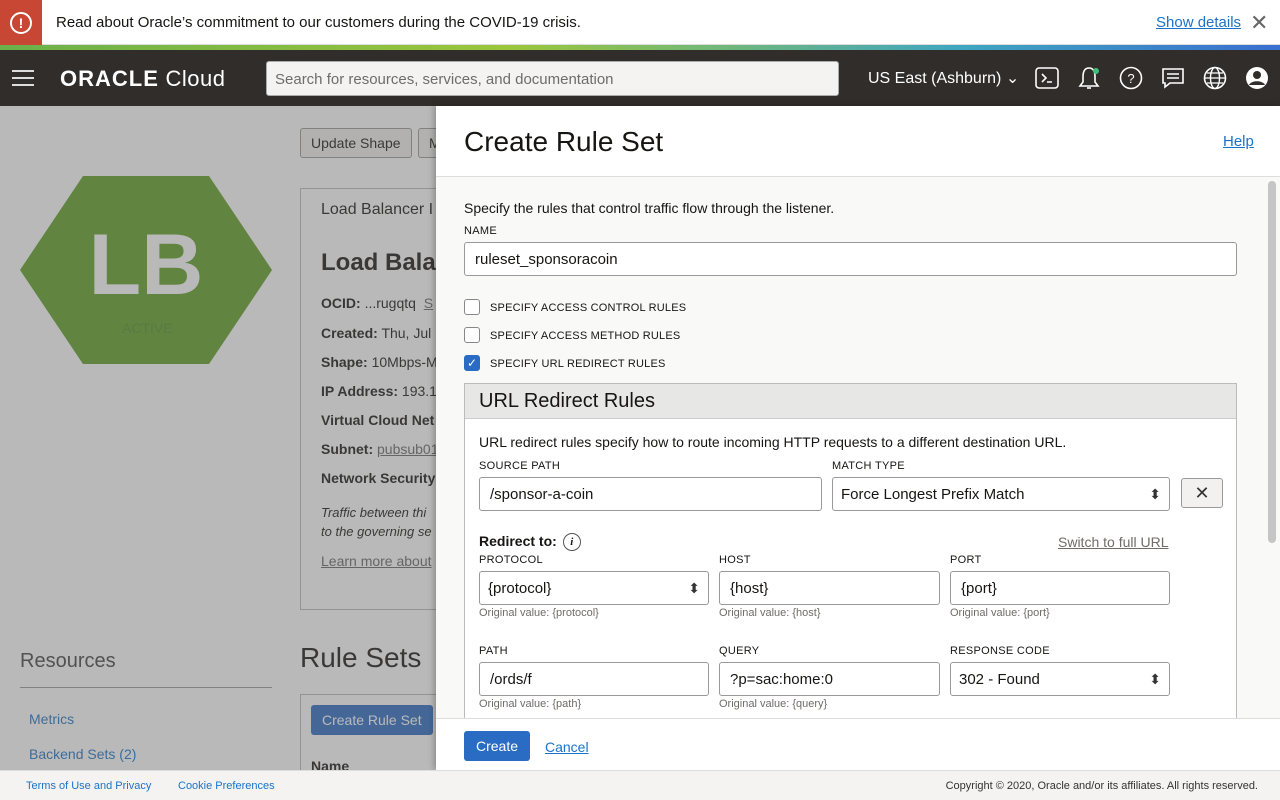  What do you see at coordinates (773, 704) in the screenshot?
I see `query-hint: Original value: {query}` at bounding box center [773, 704].